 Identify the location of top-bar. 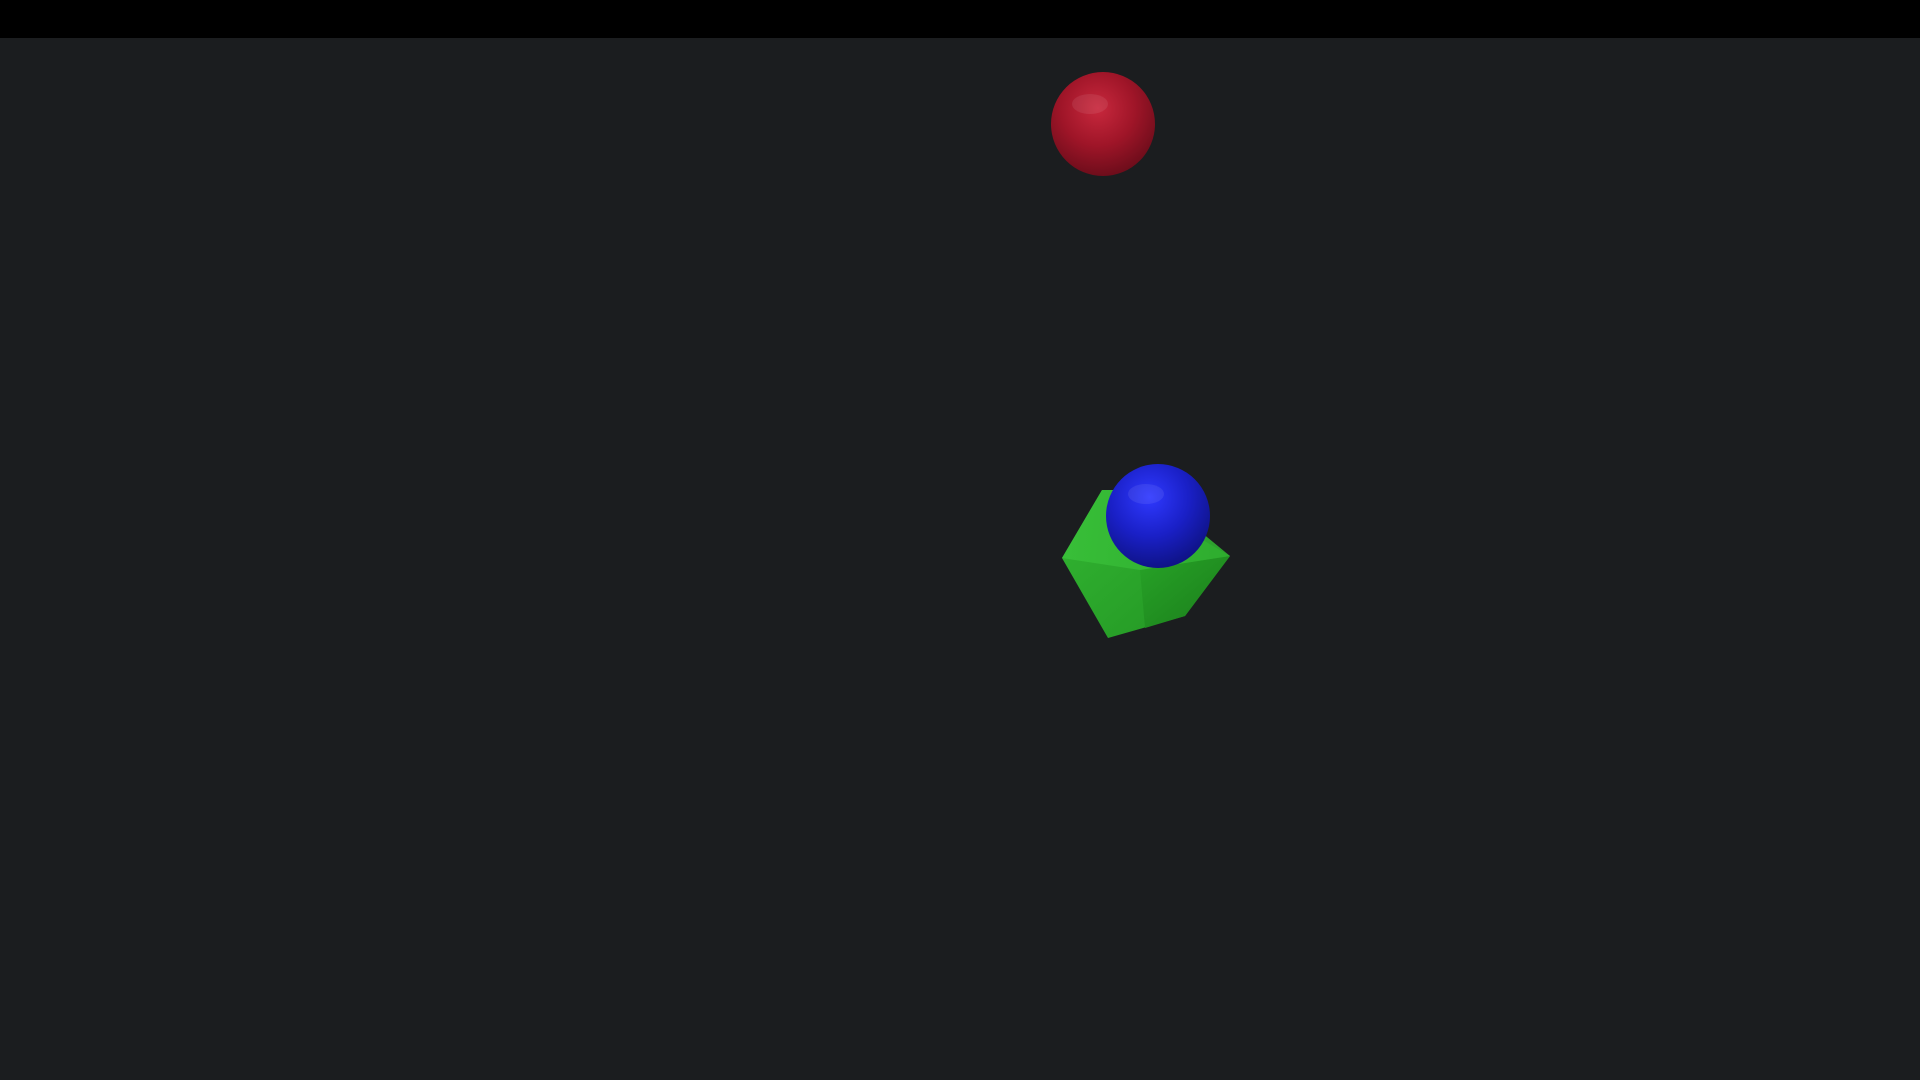
(960, 19).